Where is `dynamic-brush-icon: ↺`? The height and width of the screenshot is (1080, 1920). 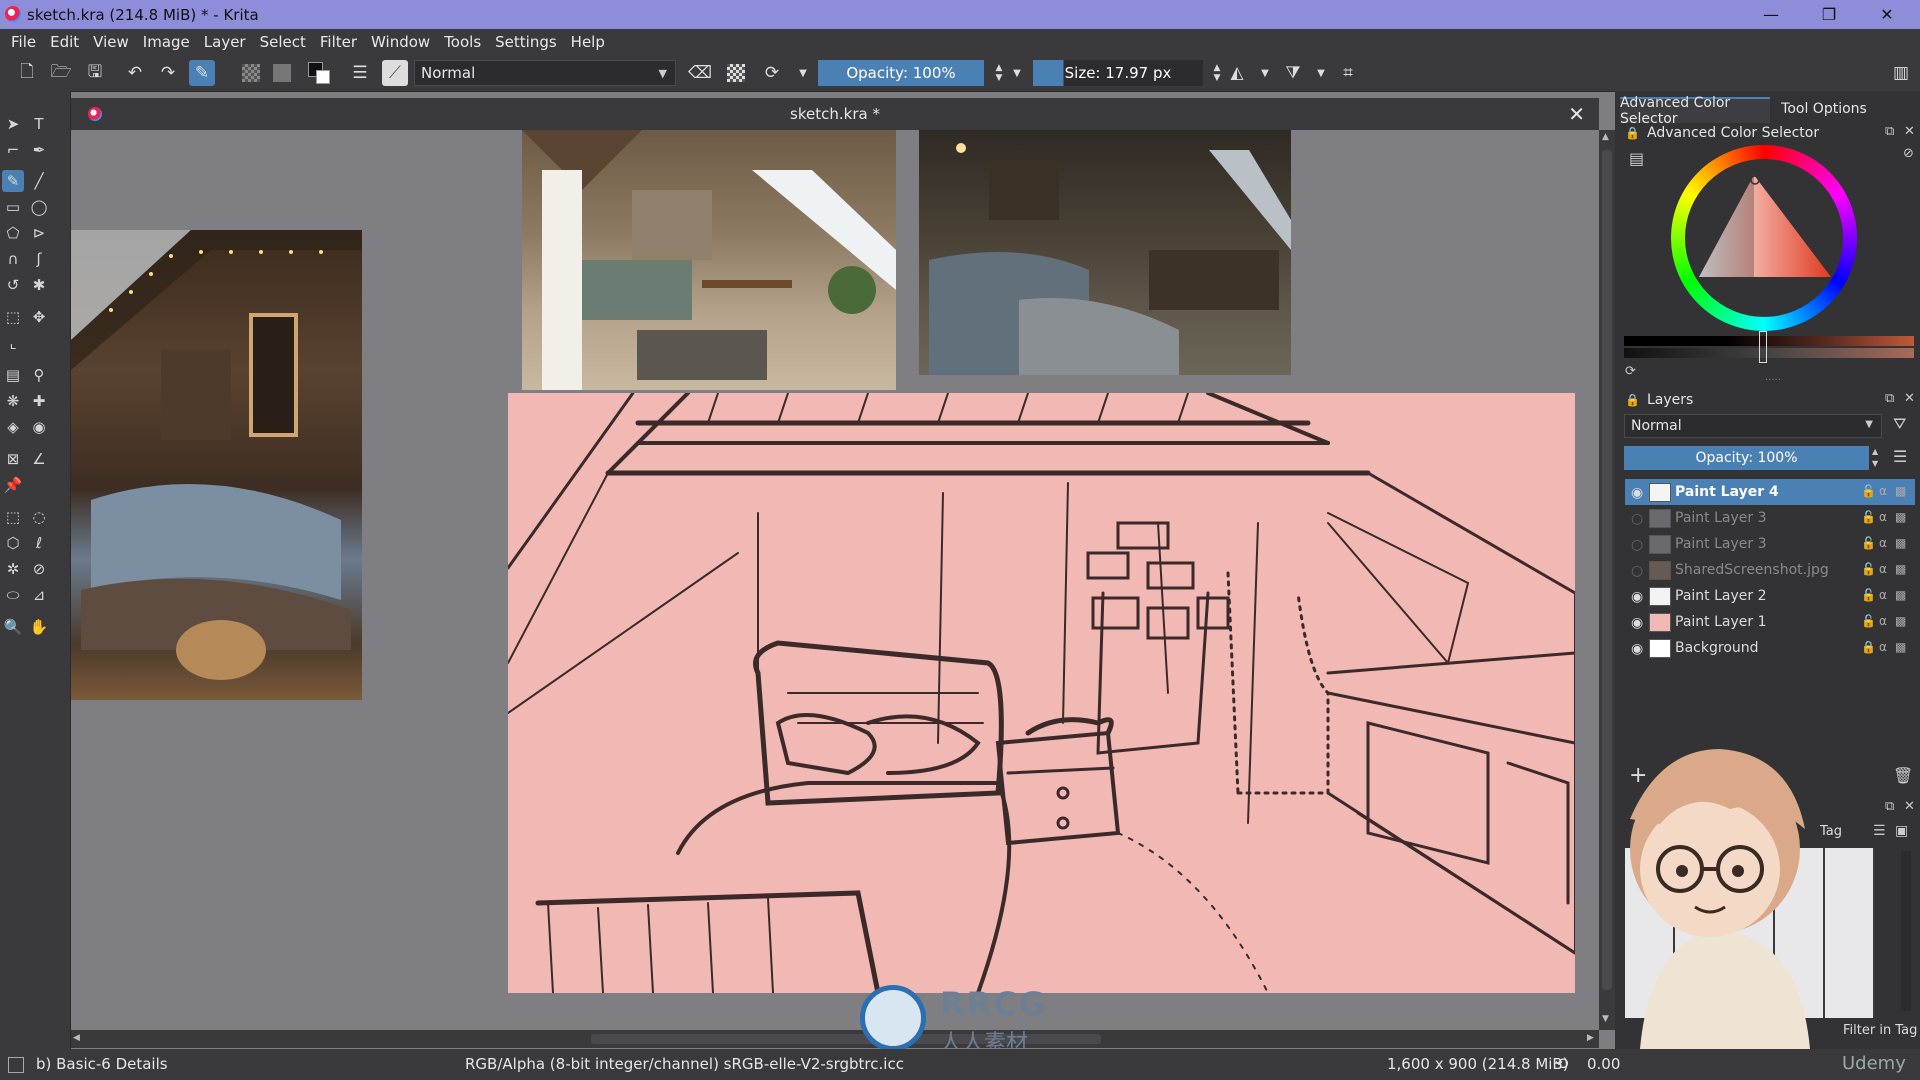 dynamic-brush-icon: ↺ is located at coordinates (13, 285).